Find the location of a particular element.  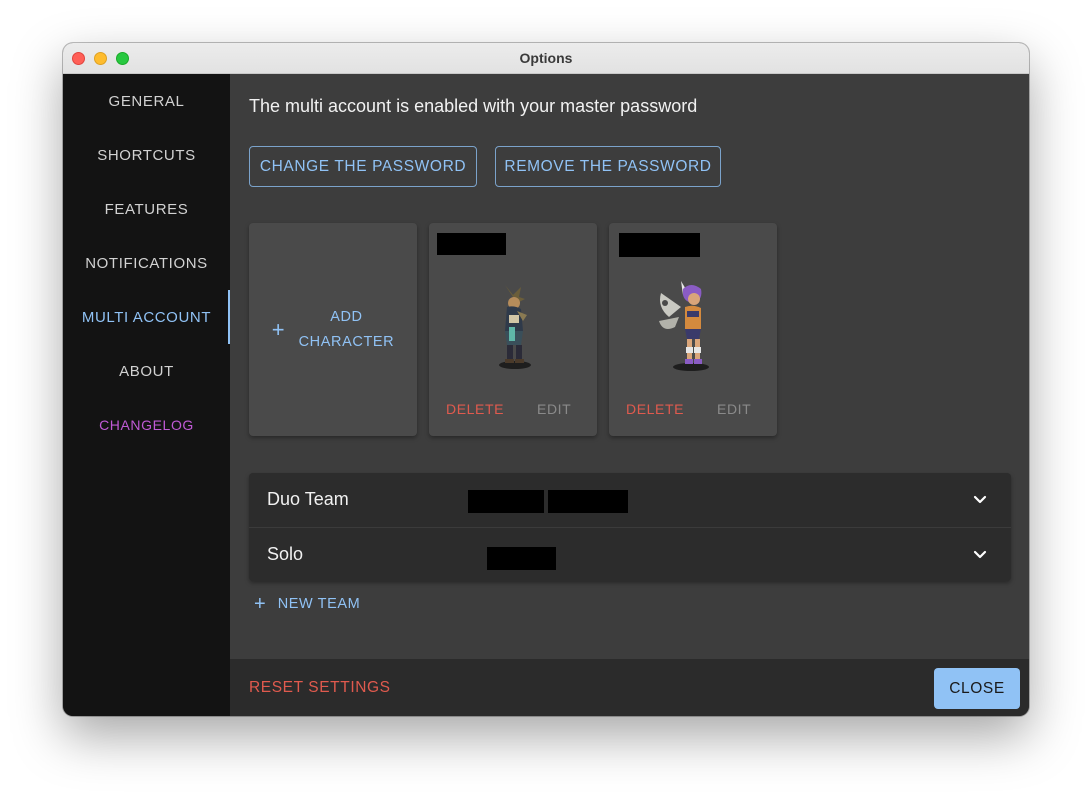

sidebar-item-features: FEATURES is located at coordinates (146, 209).